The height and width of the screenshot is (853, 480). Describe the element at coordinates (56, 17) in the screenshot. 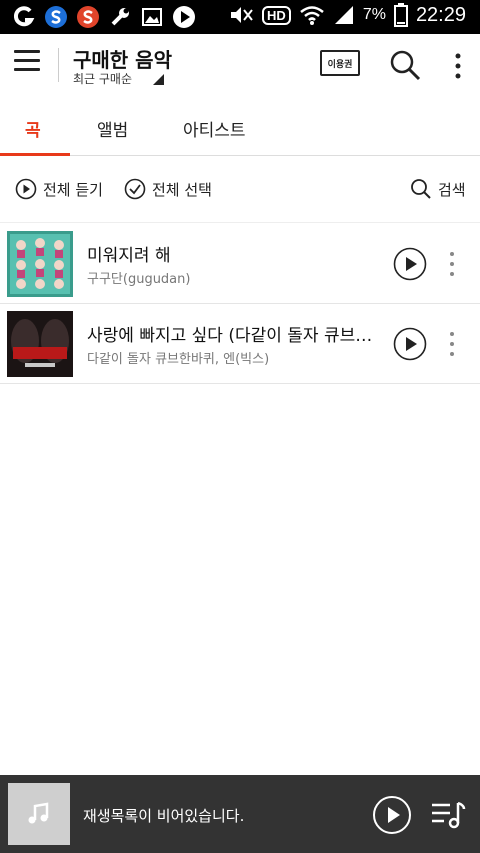

I see `s-app-icon` at that location.